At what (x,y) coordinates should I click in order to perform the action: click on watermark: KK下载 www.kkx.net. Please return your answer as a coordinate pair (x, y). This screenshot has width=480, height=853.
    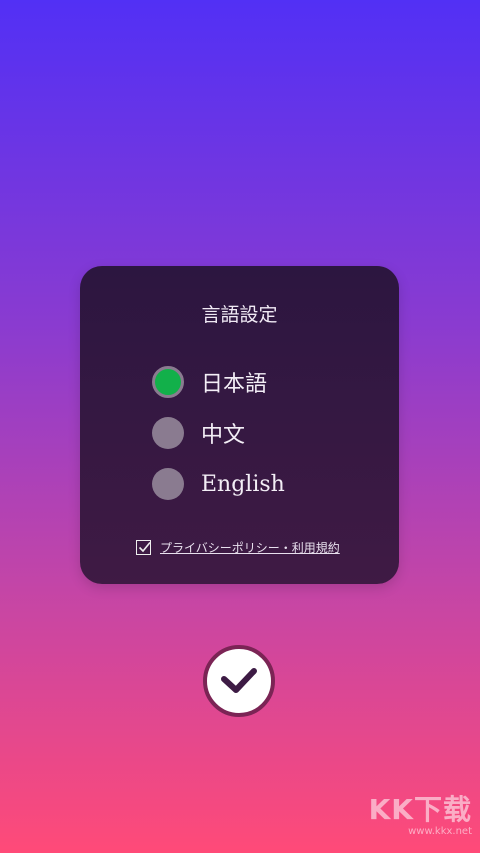
    Looking at the image, I should click on (420, 812).